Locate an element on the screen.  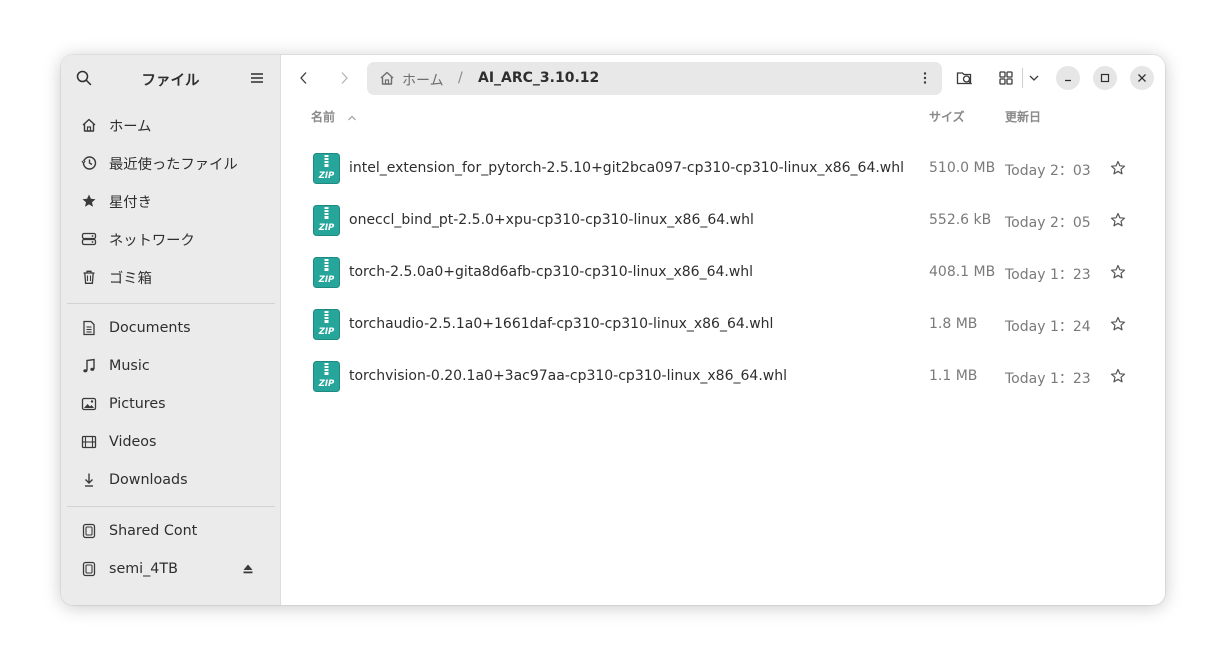
column-header-label: 名前 is located at coordinates (323, 117).